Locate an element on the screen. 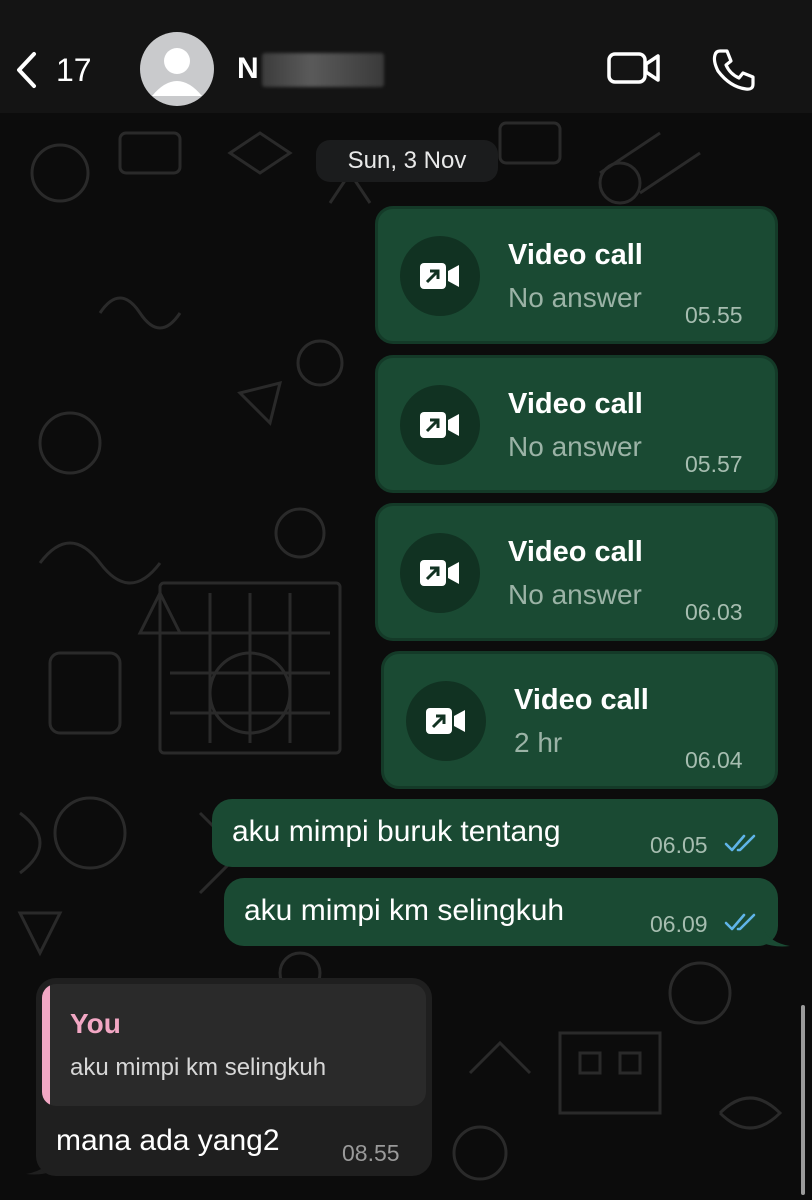 The height and width of the screenshot is (1200, 812). message-time: 05.57 is located at coordinates (714, 464).